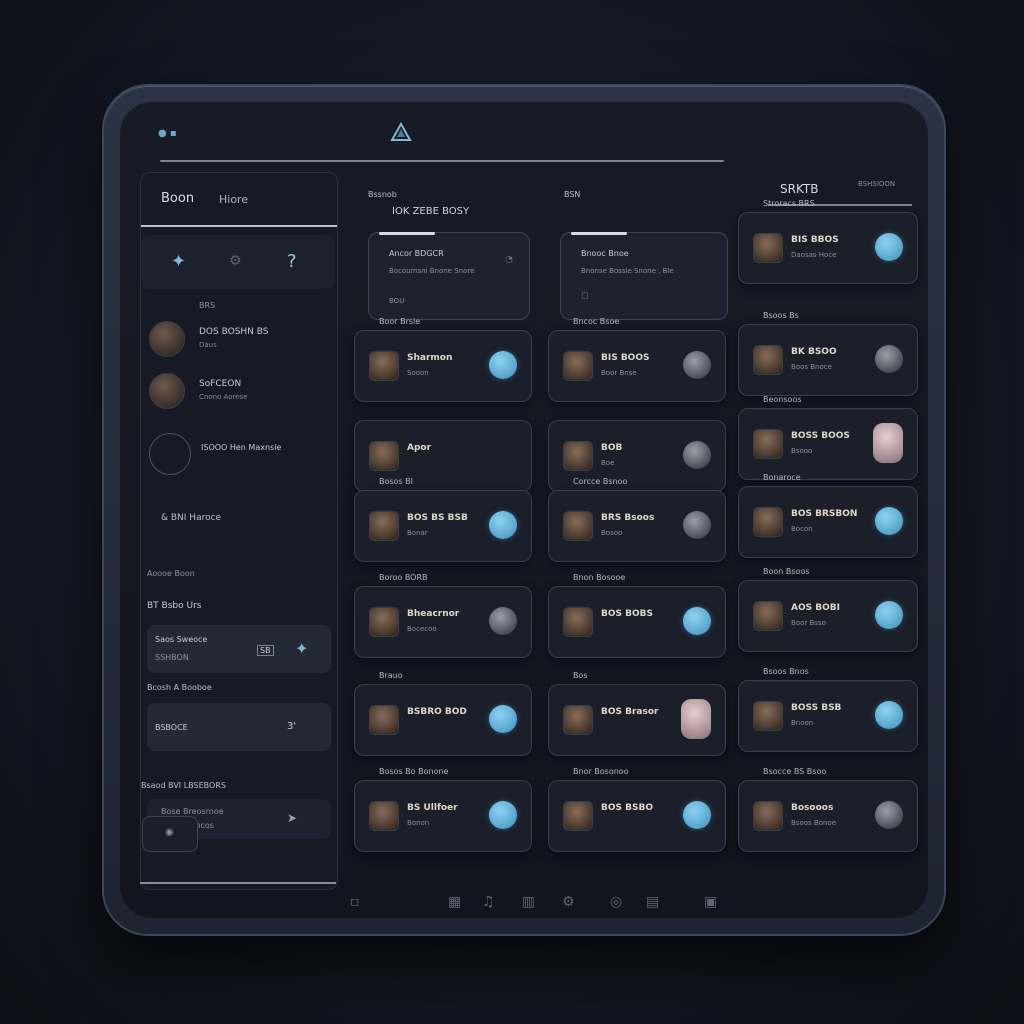 Image resolution: width=1024 pixels, height=1024 pixels. I want to click on card-title: BS Ullfoer, so click(432, 808).